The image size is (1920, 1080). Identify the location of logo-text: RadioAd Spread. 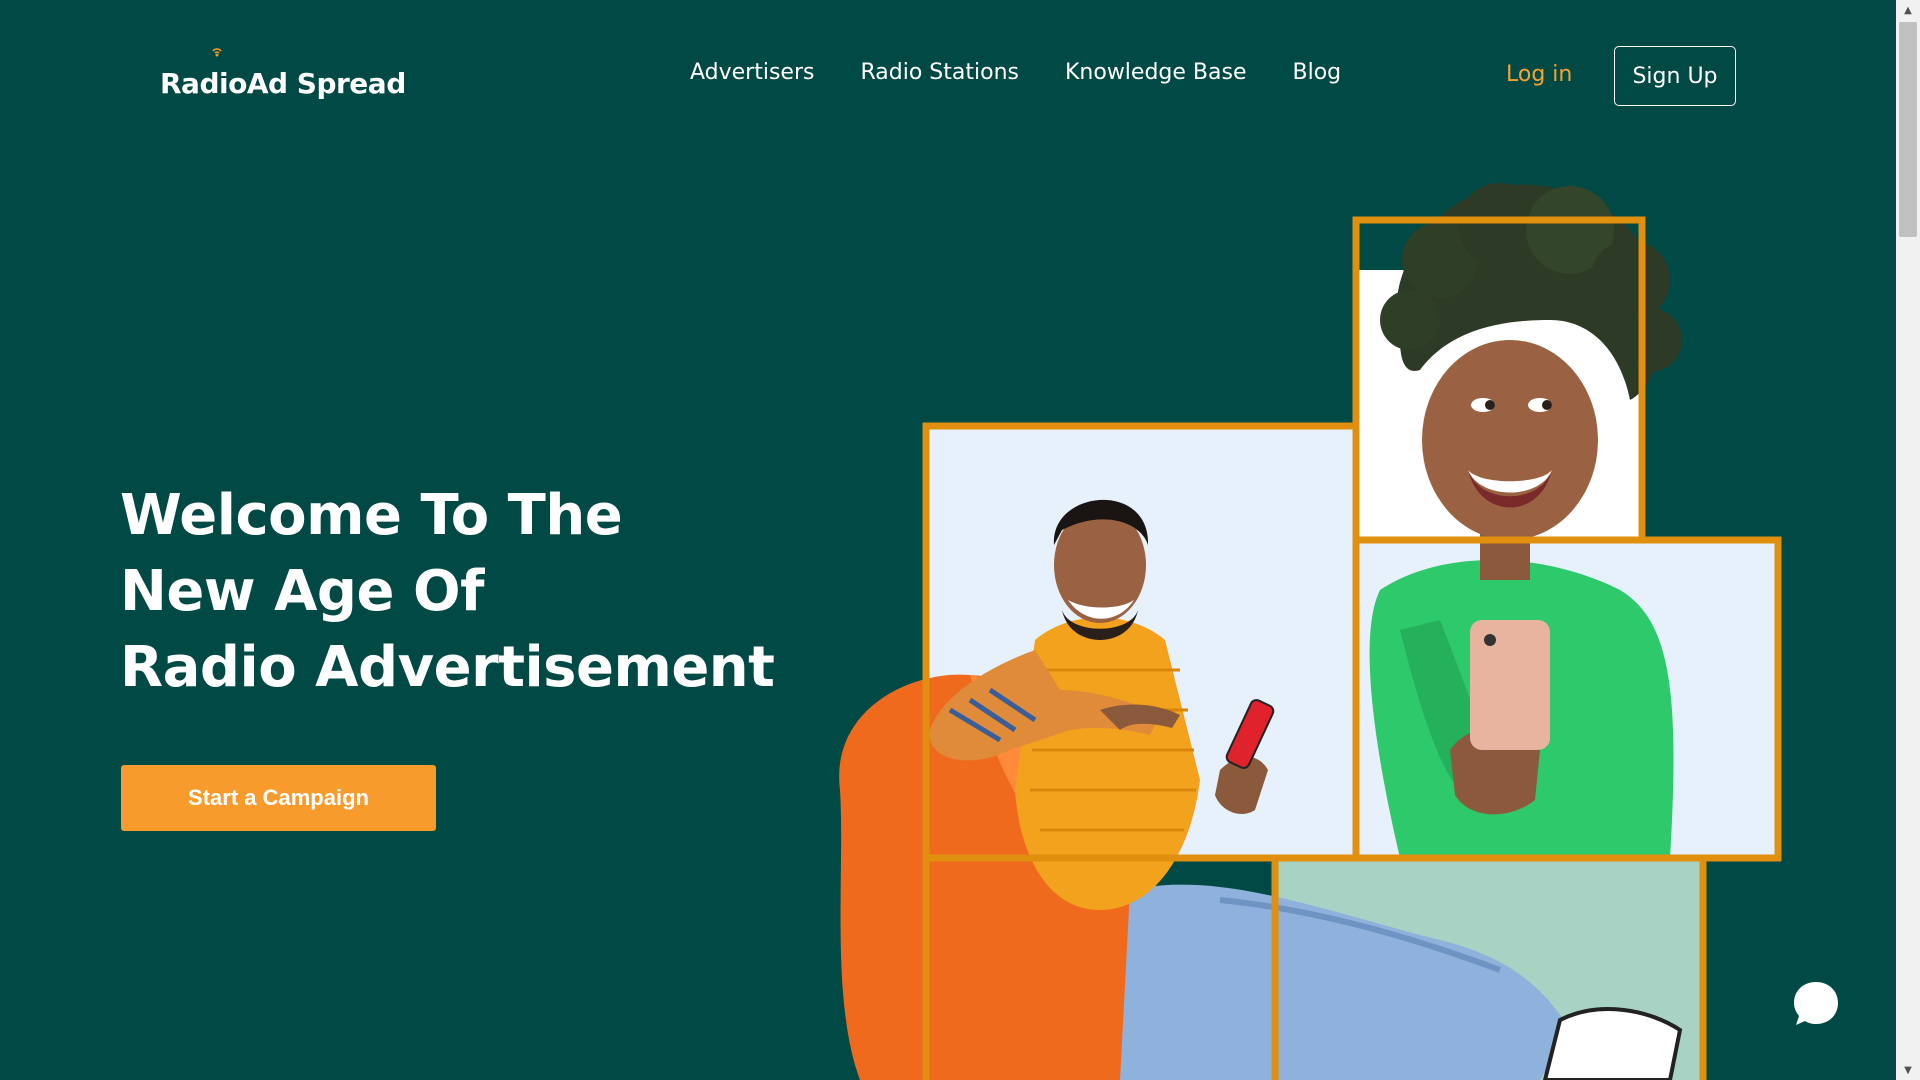
(283, 83).